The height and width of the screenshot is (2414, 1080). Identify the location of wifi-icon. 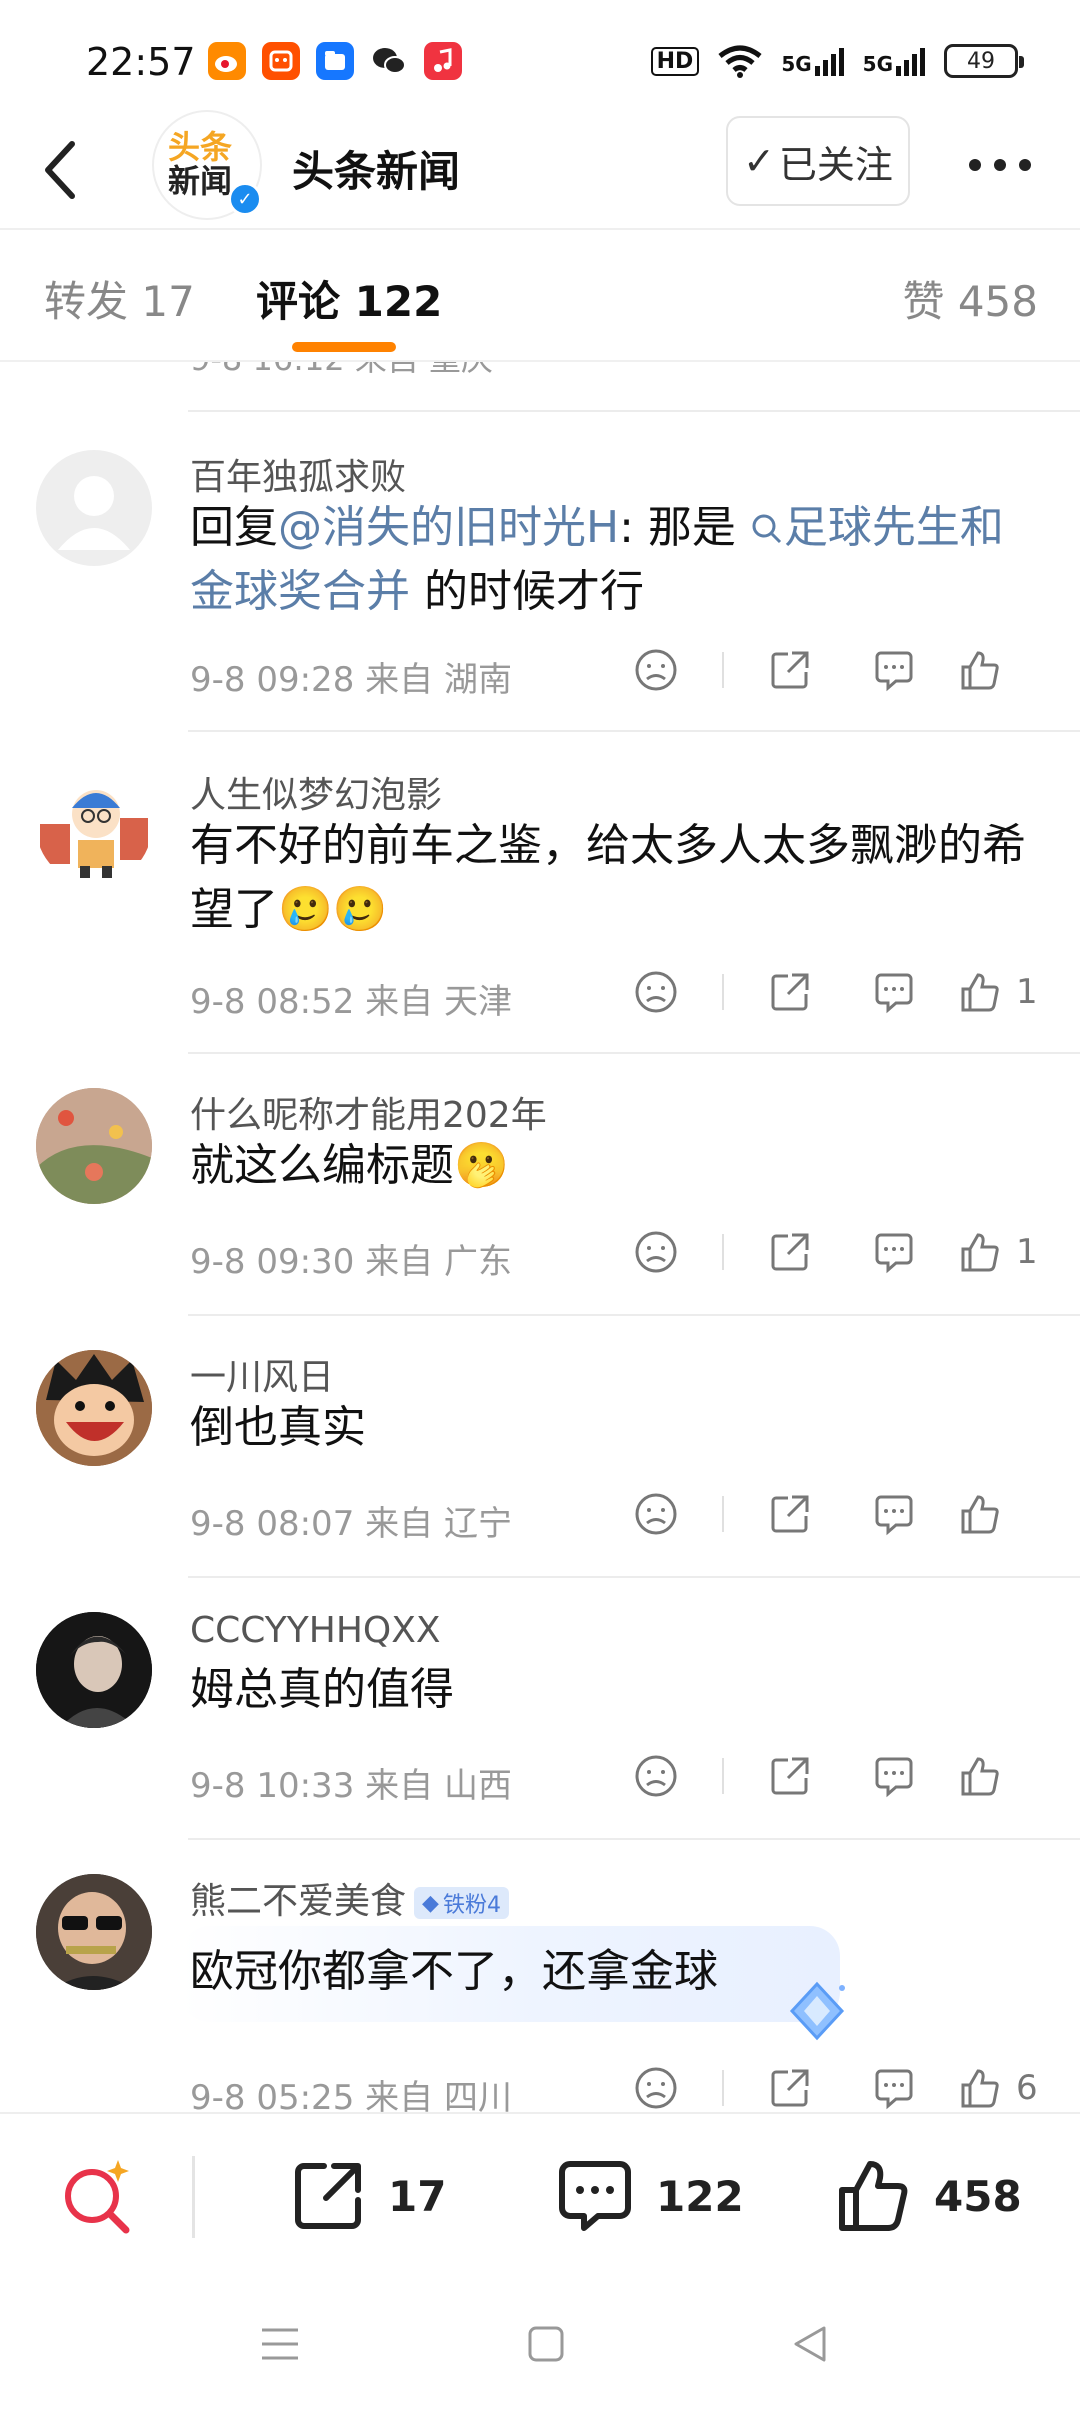
(740, 61).